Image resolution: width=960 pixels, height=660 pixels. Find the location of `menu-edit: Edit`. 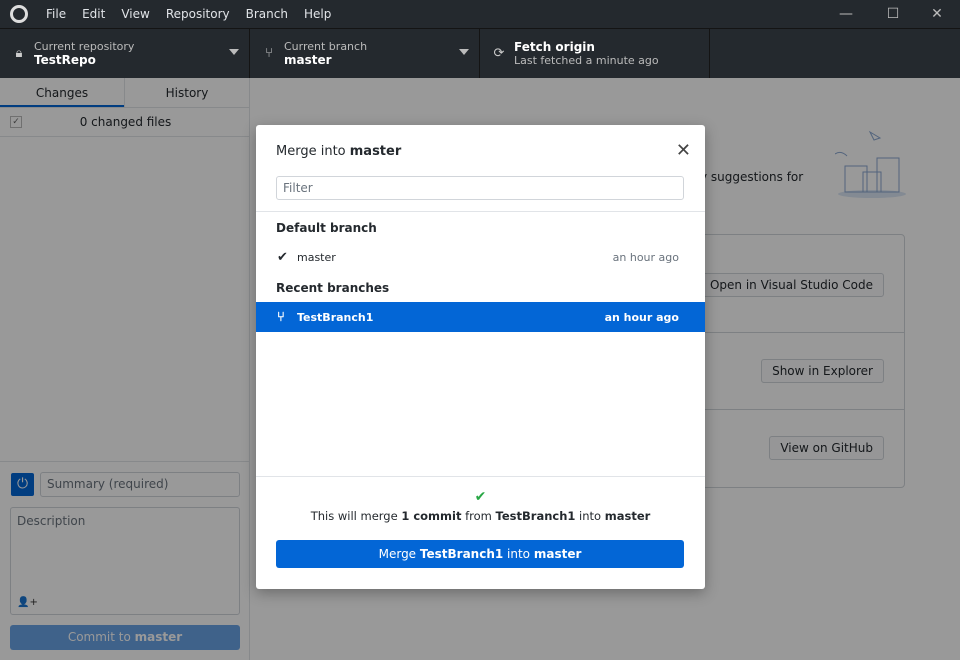

menu-edit: Edit is located at coordinates (93, 14).